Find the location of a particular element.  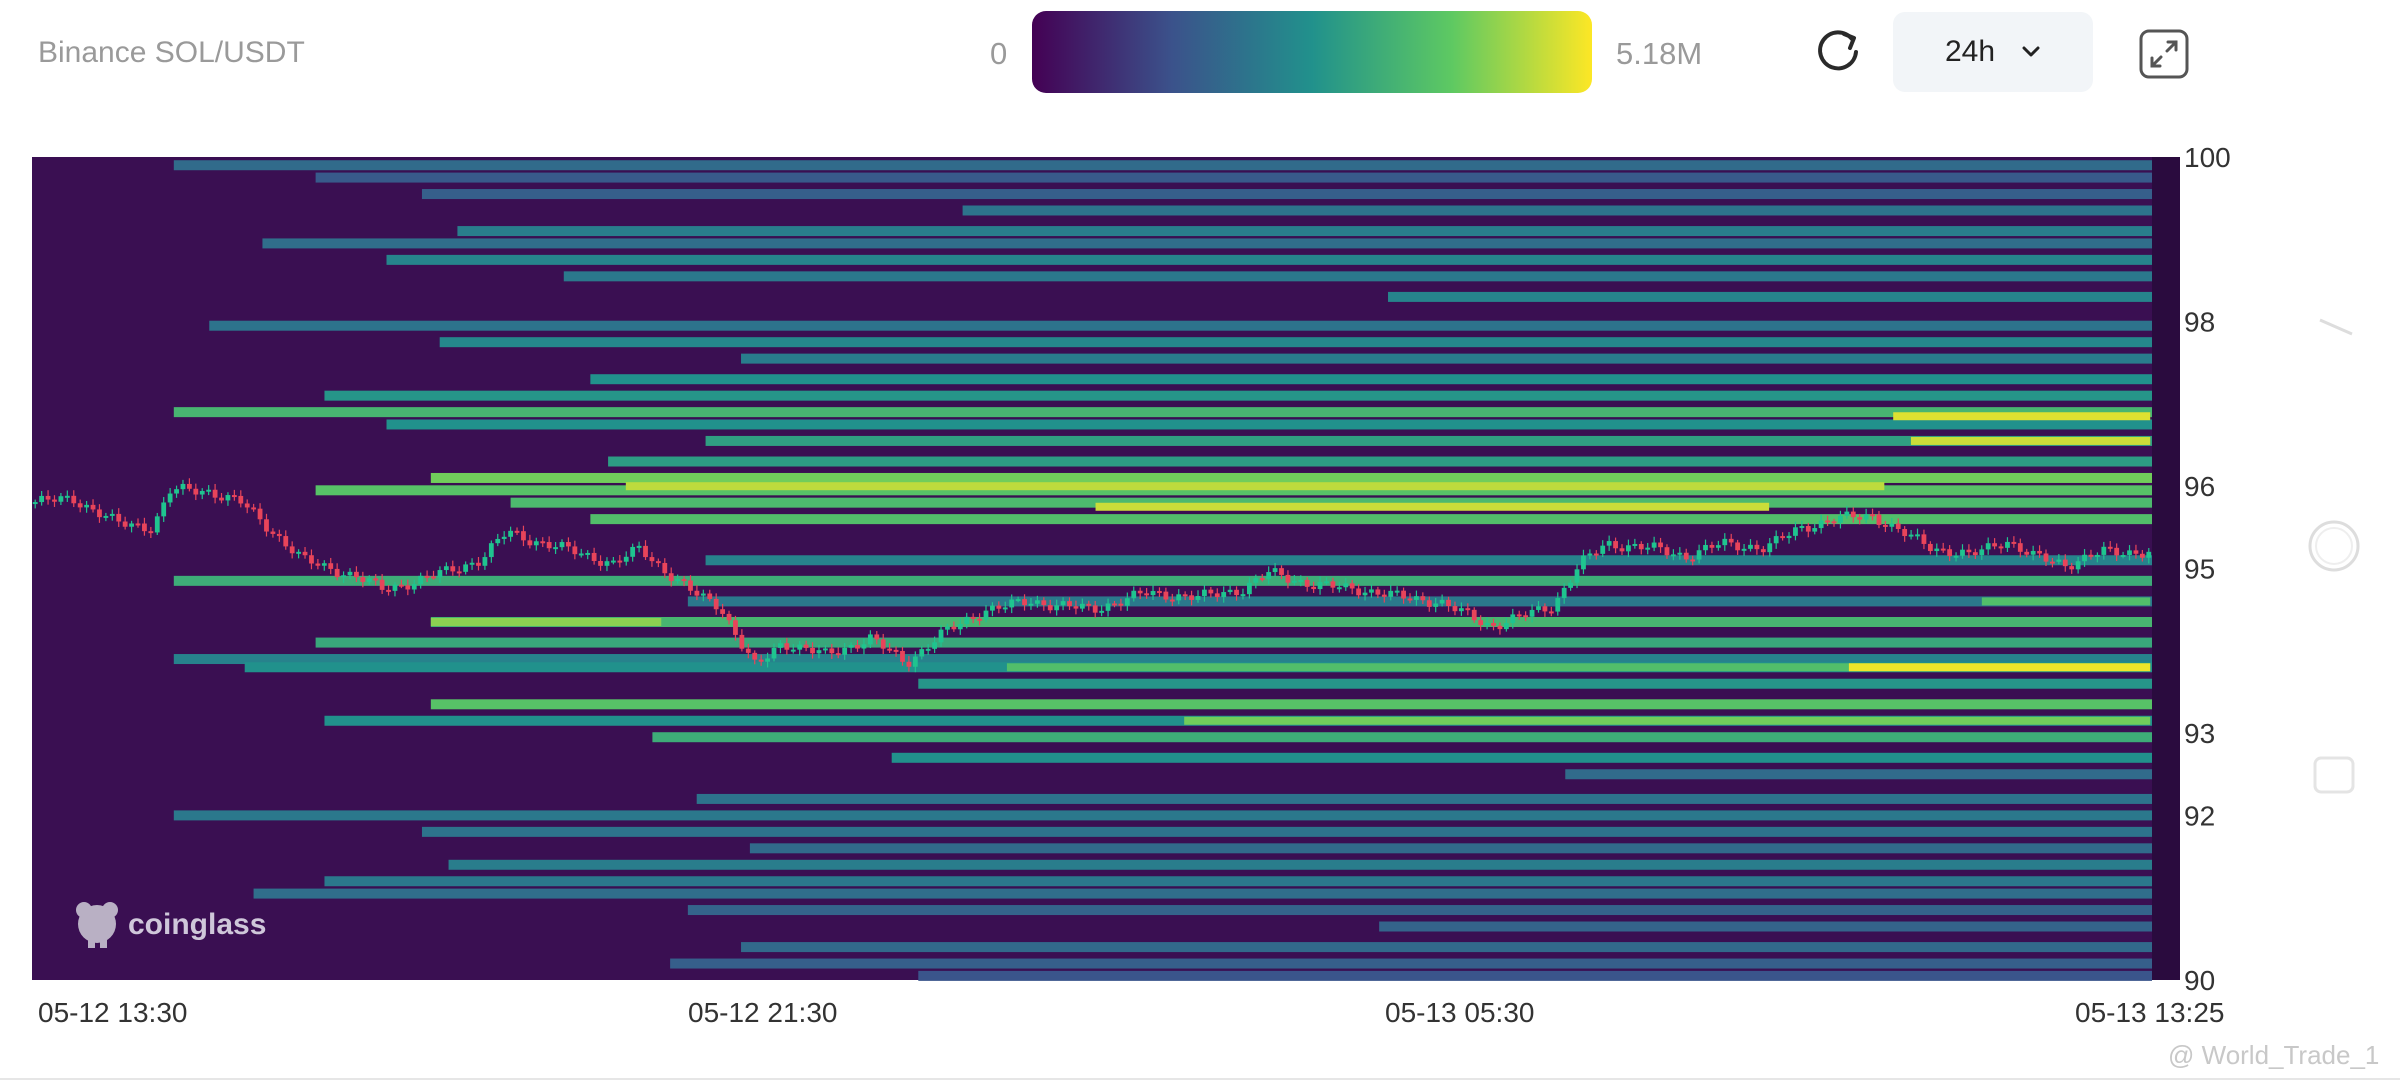

y-axis-ticks: 100 98 96 95 93 92 90 is located at coordinates (2207, 569).